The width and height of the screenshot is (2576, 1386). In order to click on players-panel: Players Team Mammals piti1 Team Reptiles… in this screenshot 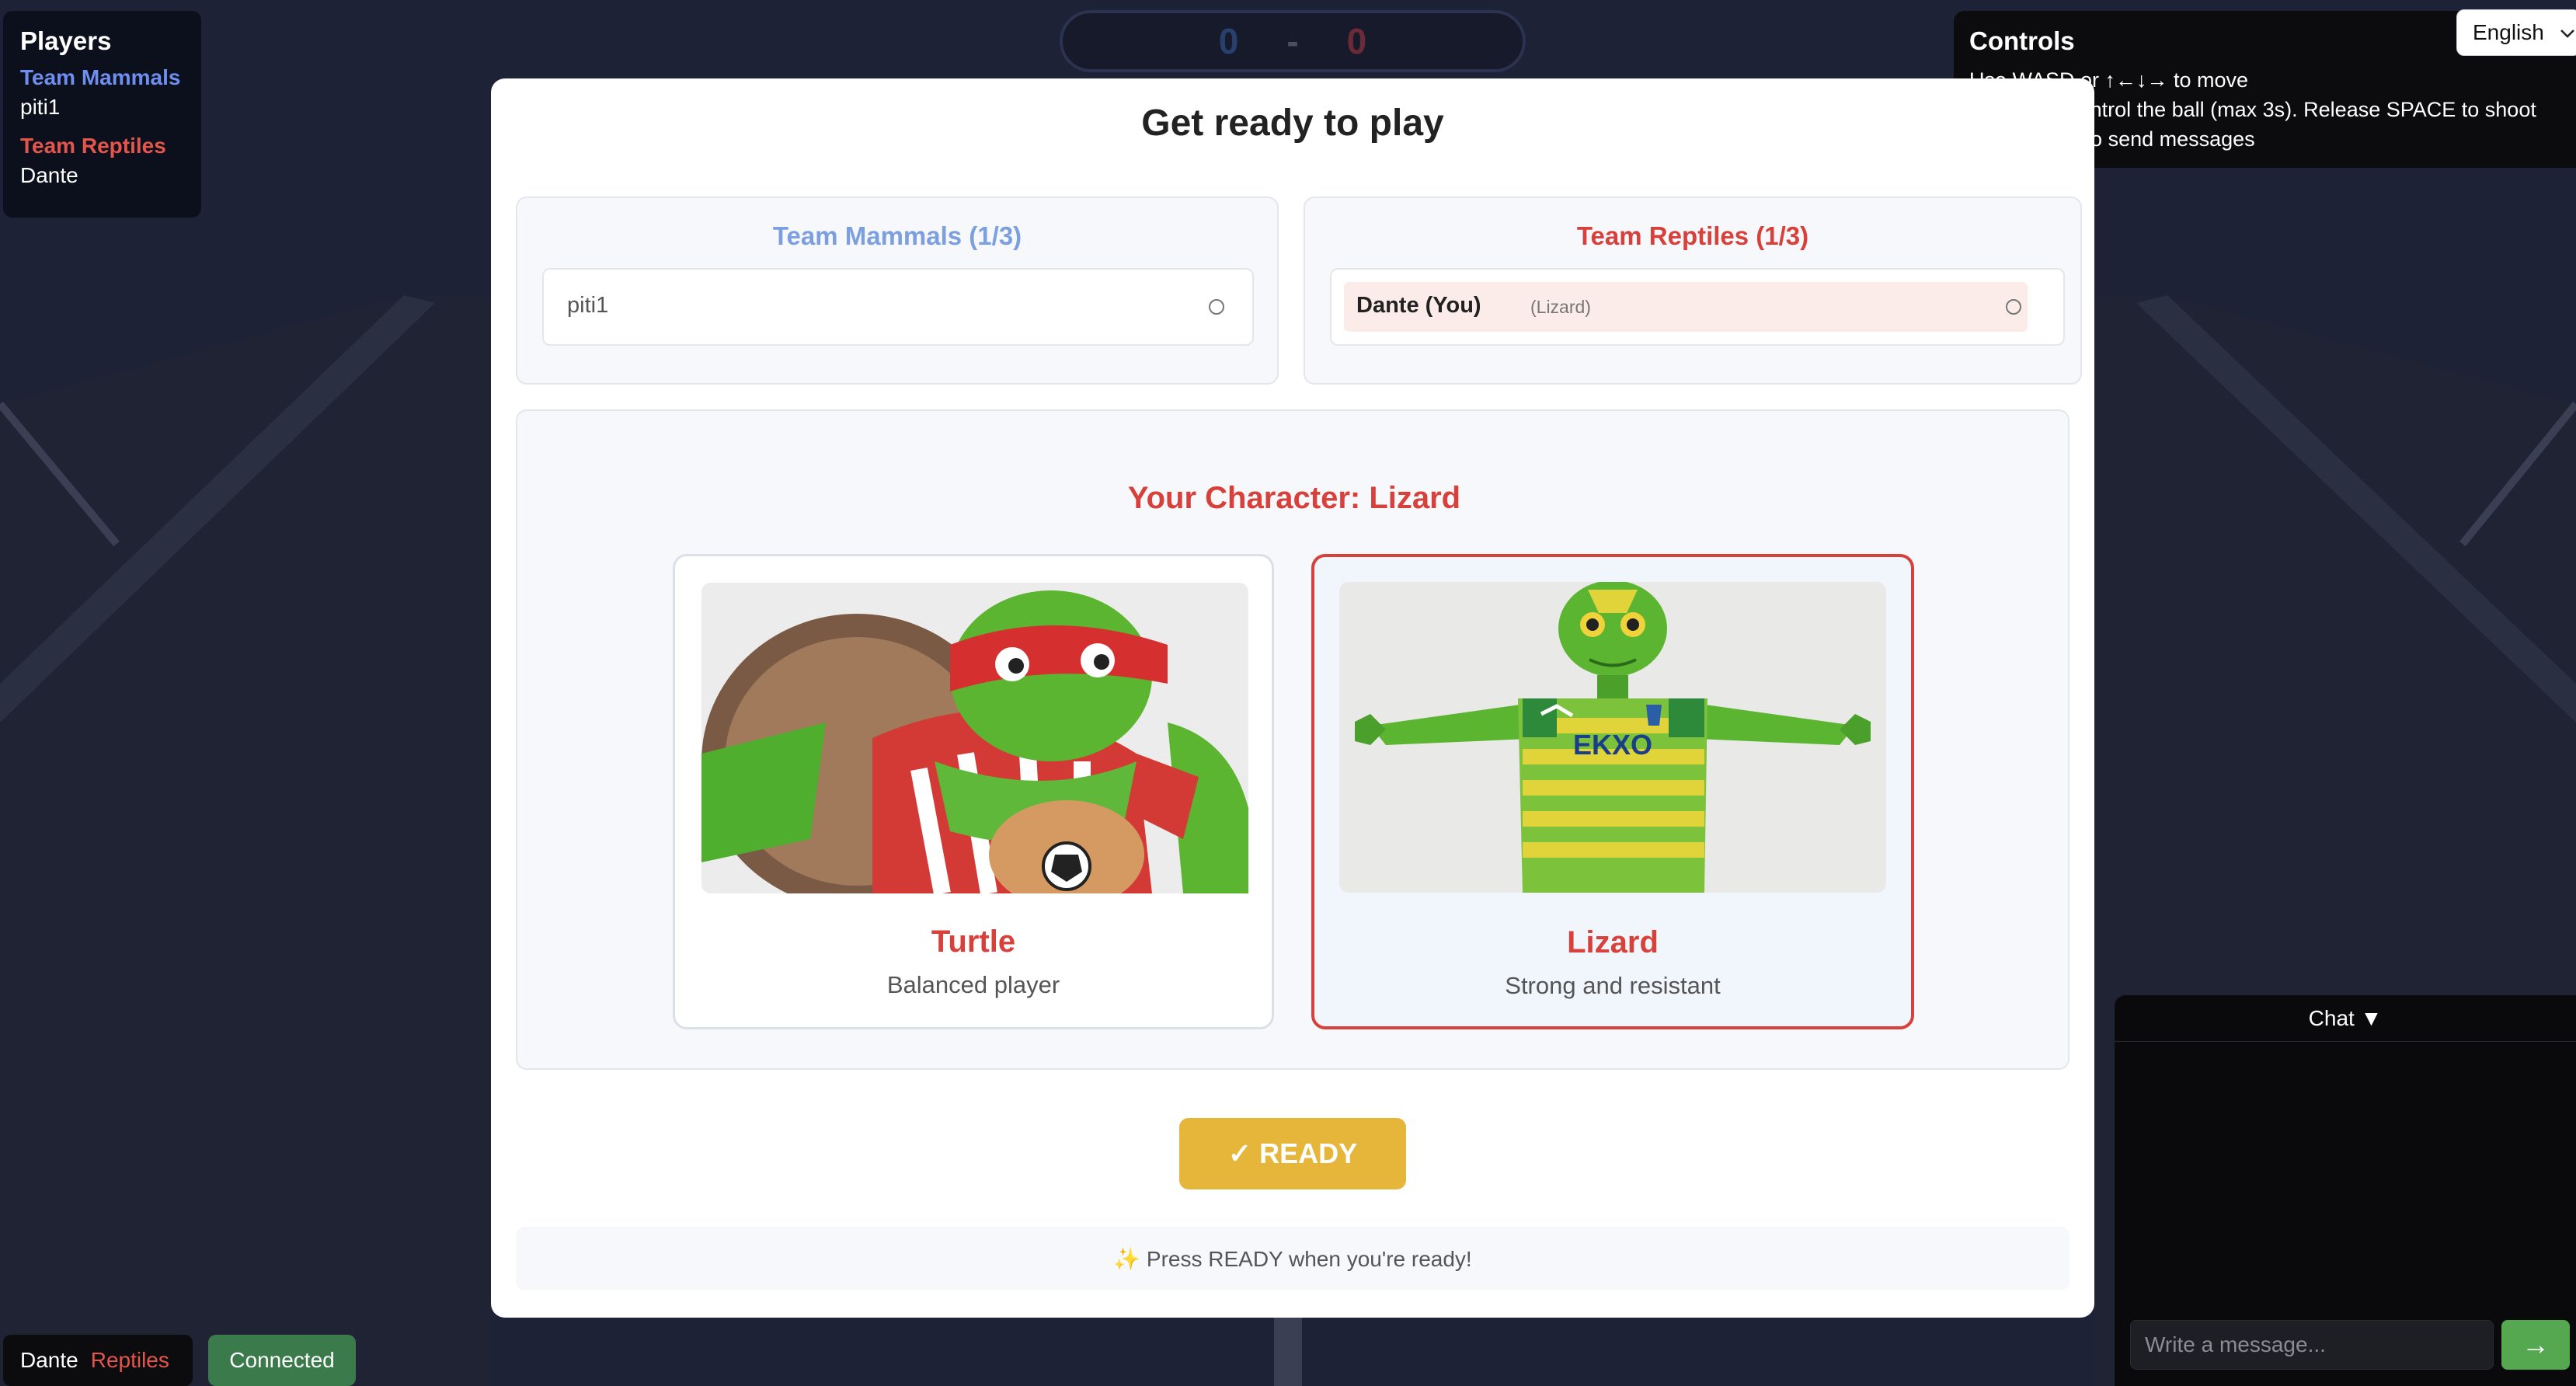, I will do `click(102, 114)`.